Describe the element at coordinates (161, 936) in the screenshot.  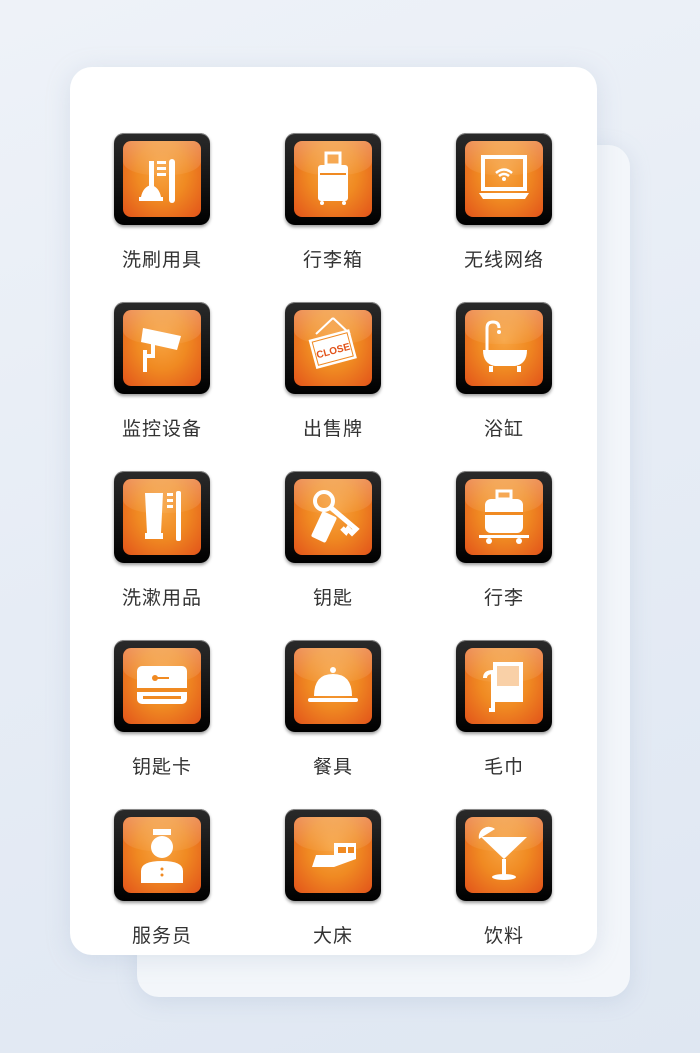
I see `icon-label: 服务员` at that location.